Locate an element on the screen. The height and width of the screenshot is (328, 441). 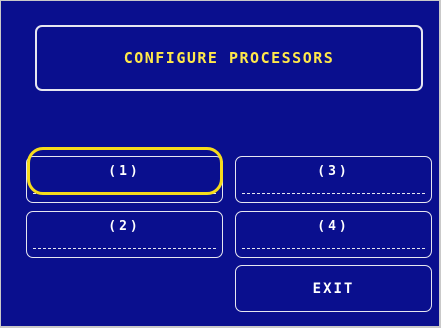
page-title: CONFIGURE PROCESSORS is located at coordinates (229, 58).